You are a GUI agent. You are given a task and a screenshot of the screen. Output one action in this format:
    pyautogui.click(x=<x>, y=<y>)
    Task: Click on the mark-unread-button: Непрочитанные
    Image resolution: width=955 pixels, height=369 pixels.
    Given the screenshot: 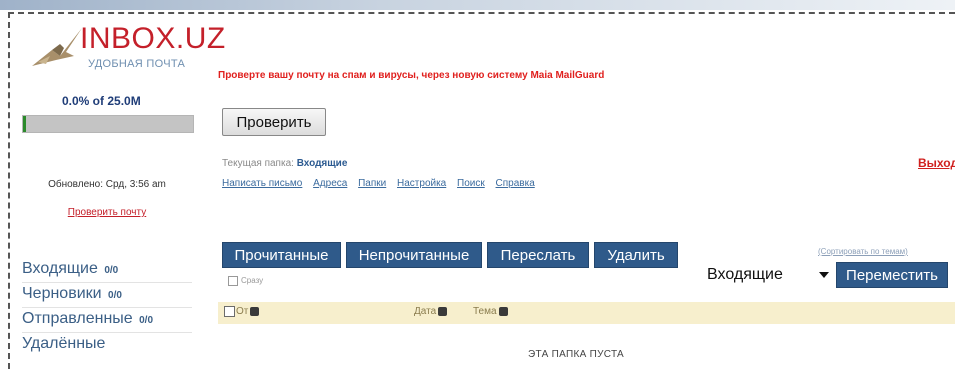 What is the action you would take?
    pyautogui.click(x=414, y=255)
    